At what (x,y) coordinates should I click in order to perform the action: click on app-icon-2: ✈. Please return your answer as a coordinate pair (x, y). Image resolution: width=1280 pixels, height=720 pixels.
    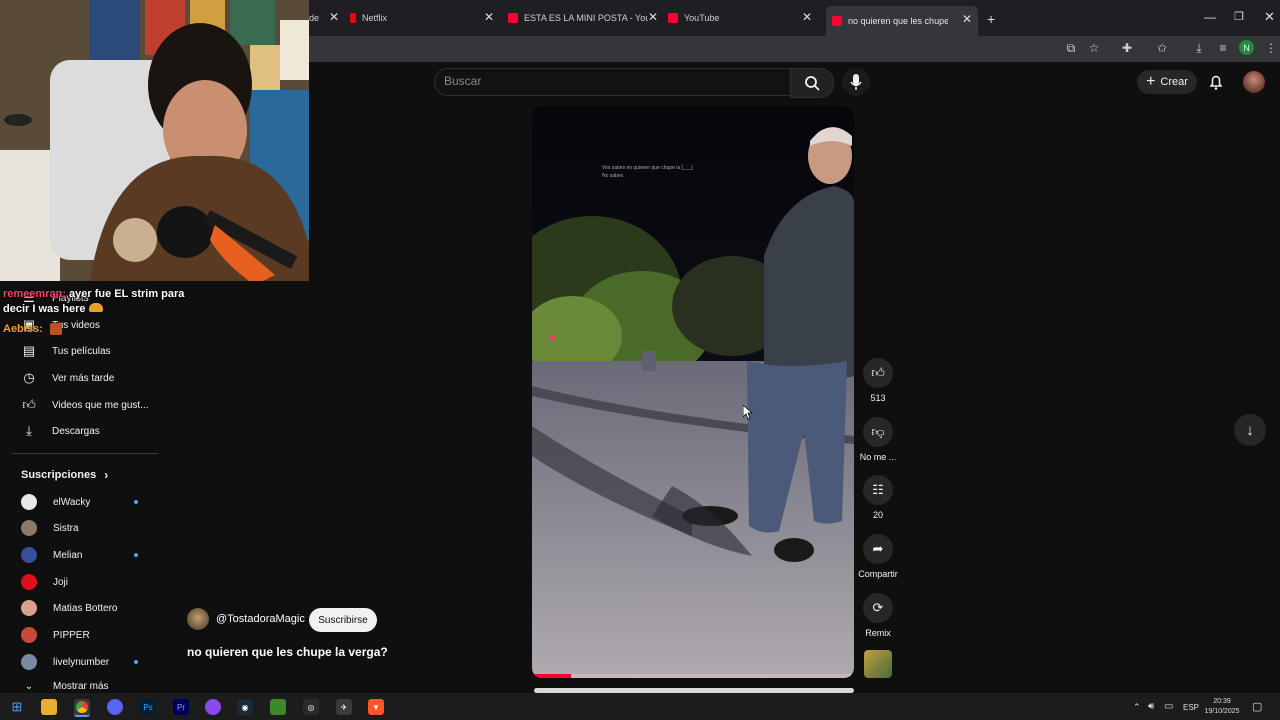
    Looking at the image, I should click on (344, 707).